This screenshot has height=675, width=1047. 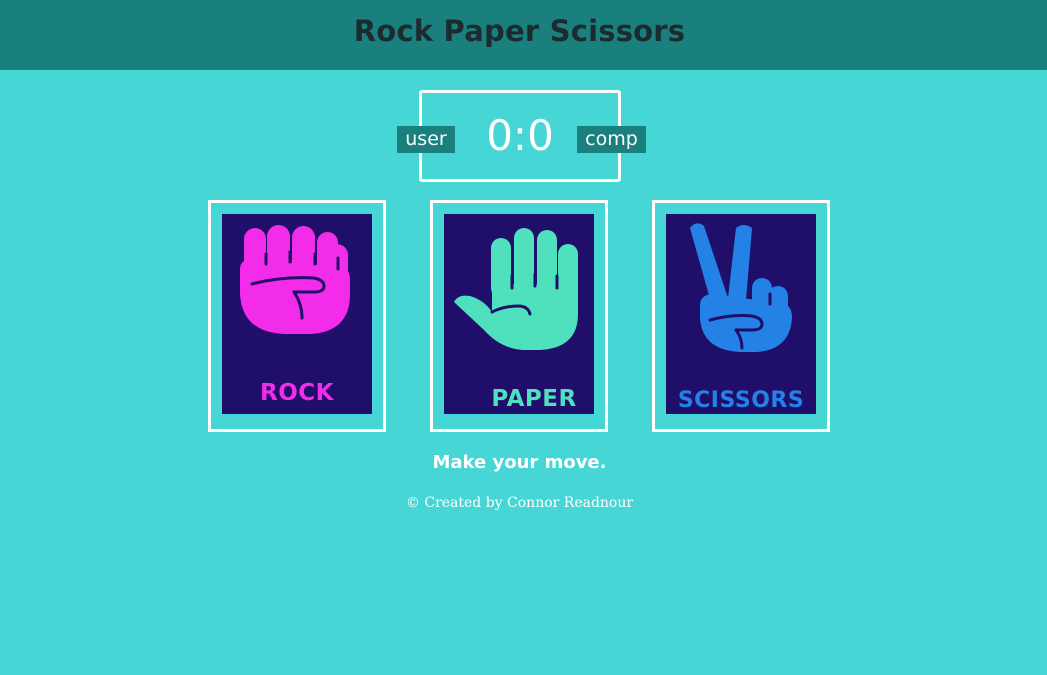 I want to click on scissors-choice-button: SCISSORS, so click(x=741, y=316).